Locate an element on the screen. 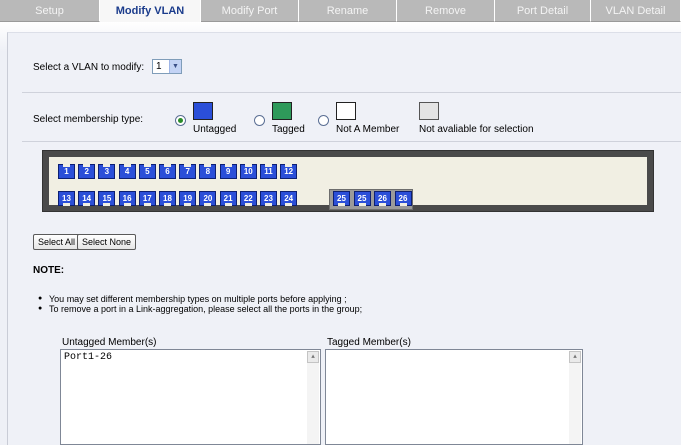 The image size is (681, 445). port-17: 17 is located at coordinates (147, 198).